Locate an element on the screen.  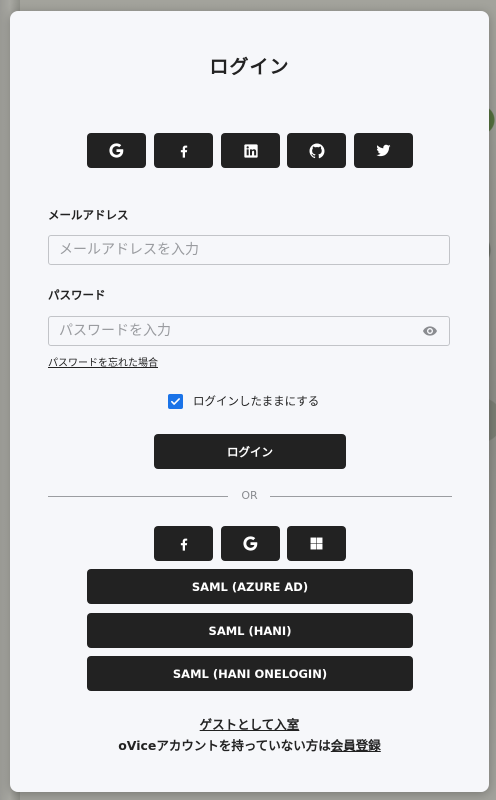
divider-line-right is located at coordinates (361, 496).